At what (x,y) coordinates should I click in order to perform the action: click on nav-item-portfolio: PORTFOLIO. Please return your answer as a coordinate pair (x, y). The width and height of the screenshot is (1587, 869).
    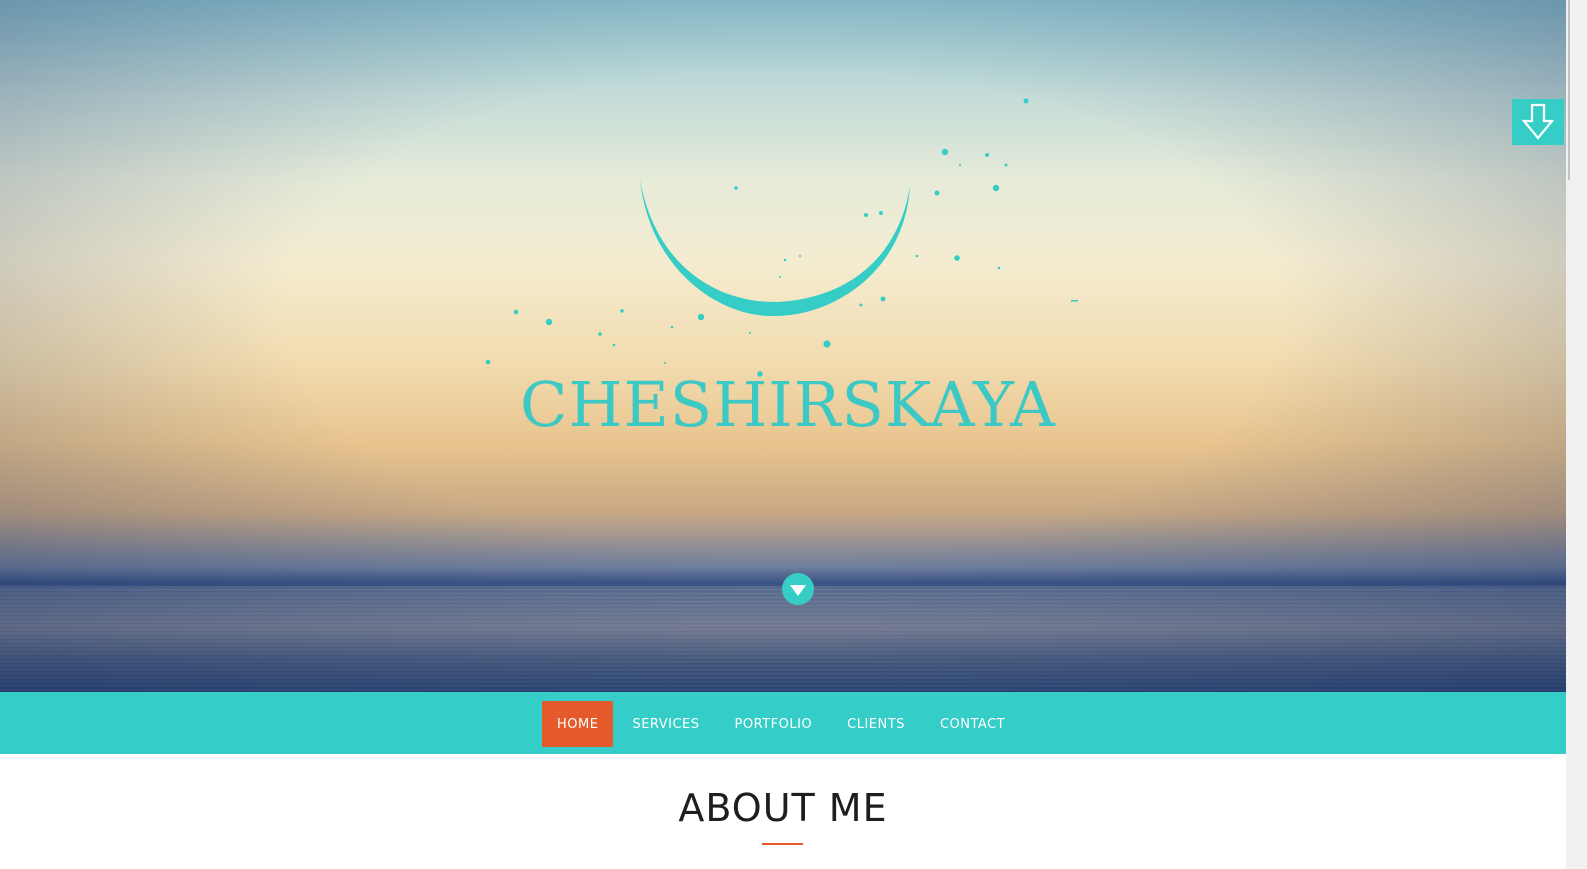
    Looking at the image, I should click on (774, 724).